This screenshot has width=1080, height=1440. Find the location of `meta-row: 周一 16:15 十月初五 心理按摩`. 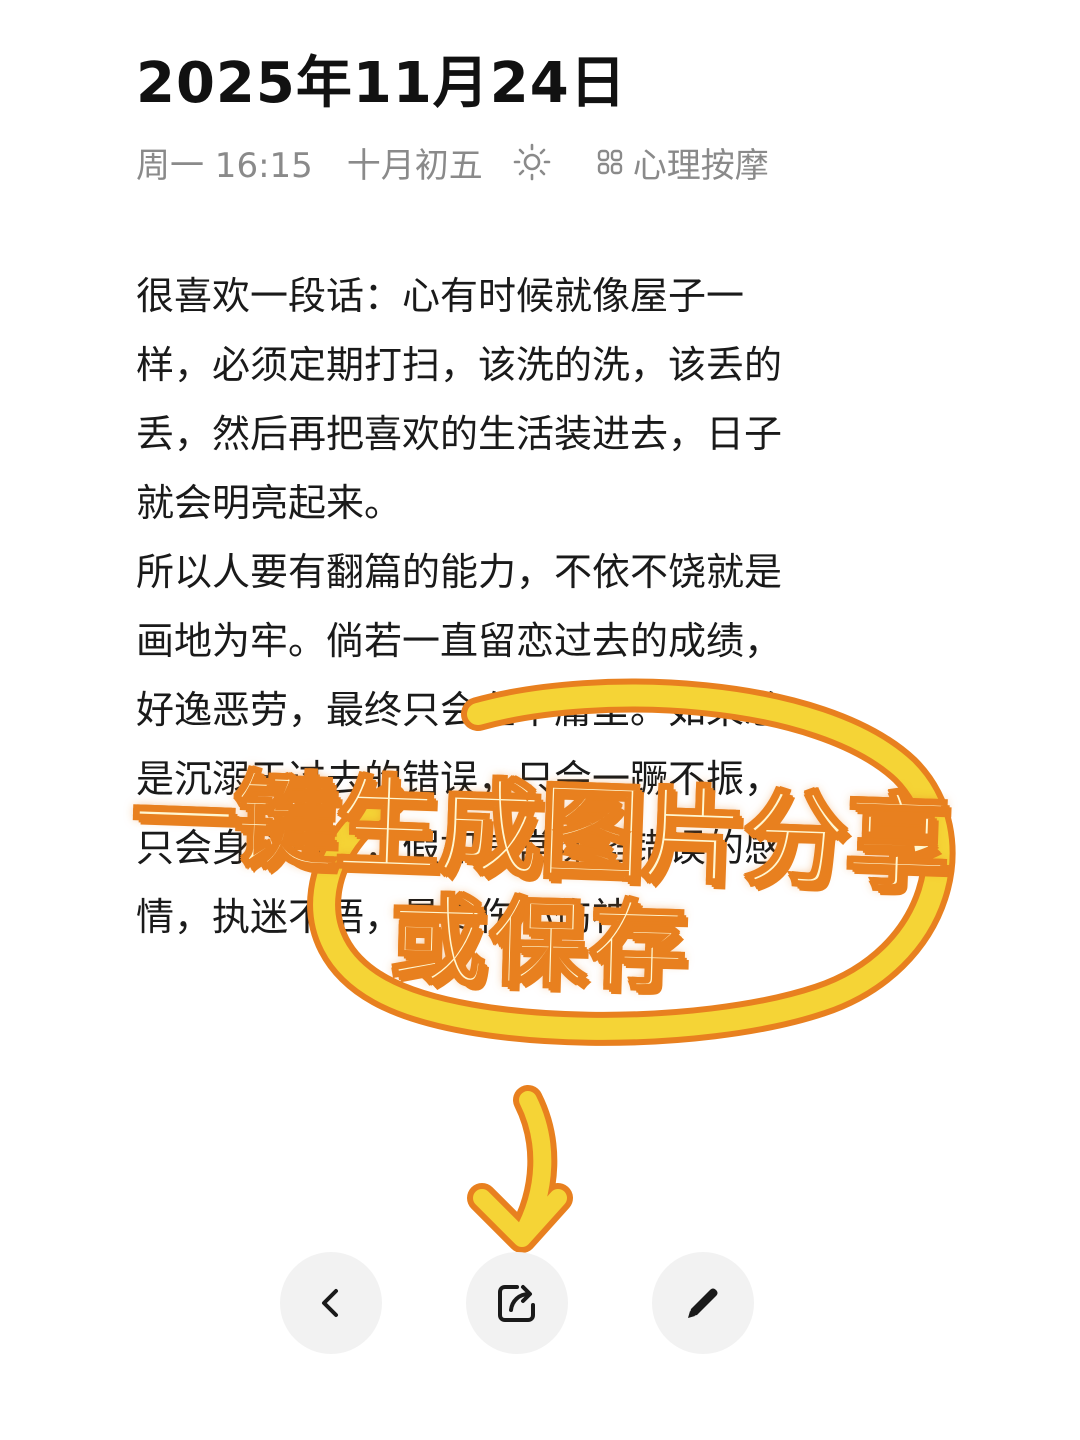

meta-row: 周一 16:15 十月初五 心理按摩 is located at coordinates (452, 162).